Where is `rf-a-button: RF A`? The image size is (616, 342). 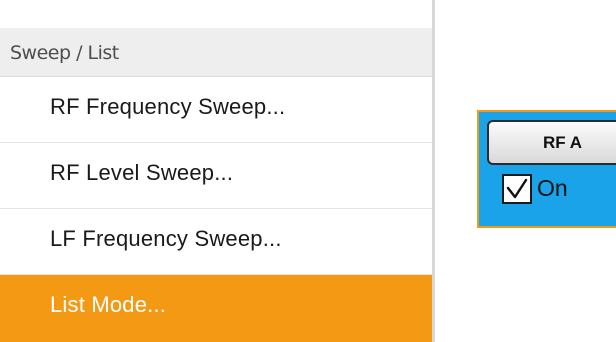
rf-a-button: RF A is located at coordinates (551, 142).